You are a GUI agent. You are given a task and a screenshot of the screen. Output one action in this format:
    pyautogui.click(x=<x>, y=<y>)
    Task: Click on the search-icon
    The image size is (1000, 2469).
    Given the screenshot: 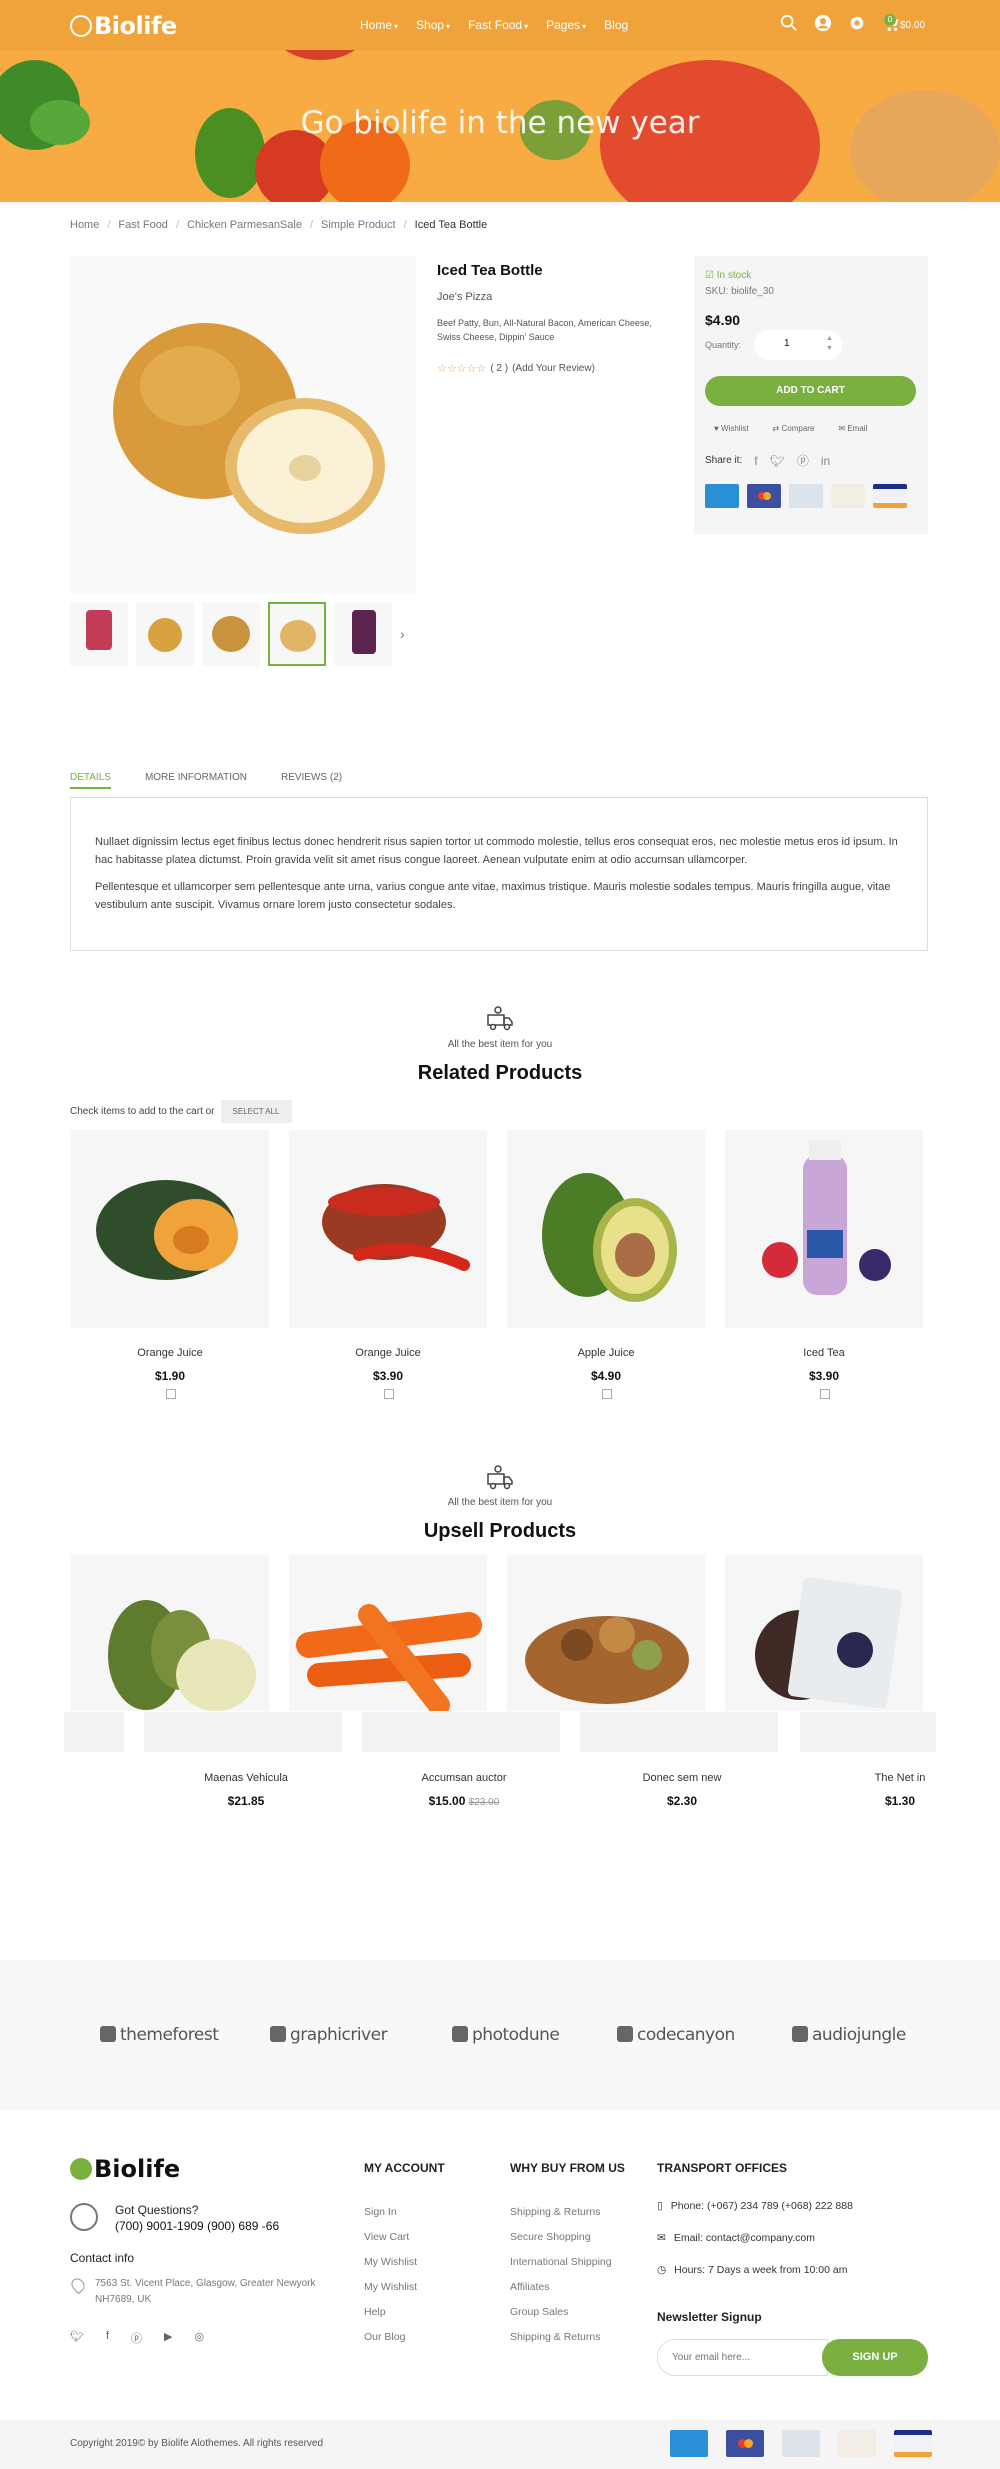 What is the action you would take?
    pyautogui.click(x=789, y=23)
    